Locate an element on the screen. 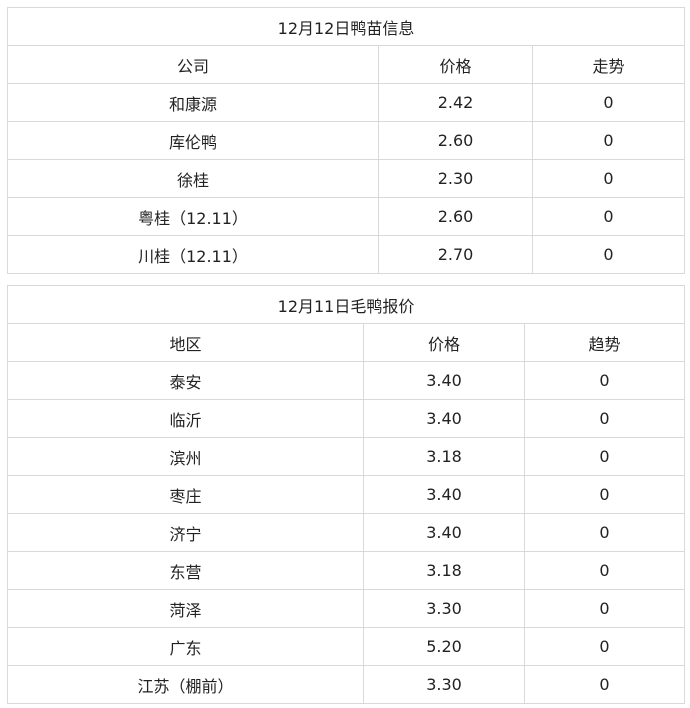  table-row: 济宁 3.40 0 is located at coordinates (346, 532).